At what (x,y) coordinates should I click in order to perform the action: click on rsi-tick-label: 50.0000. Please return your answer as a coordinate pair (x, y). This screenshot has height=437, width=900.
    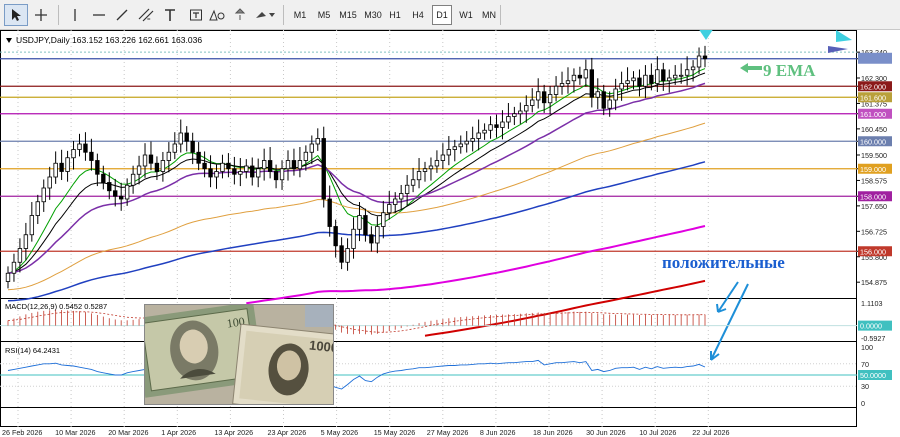
    Looking at the image, I should click on (873, 375).